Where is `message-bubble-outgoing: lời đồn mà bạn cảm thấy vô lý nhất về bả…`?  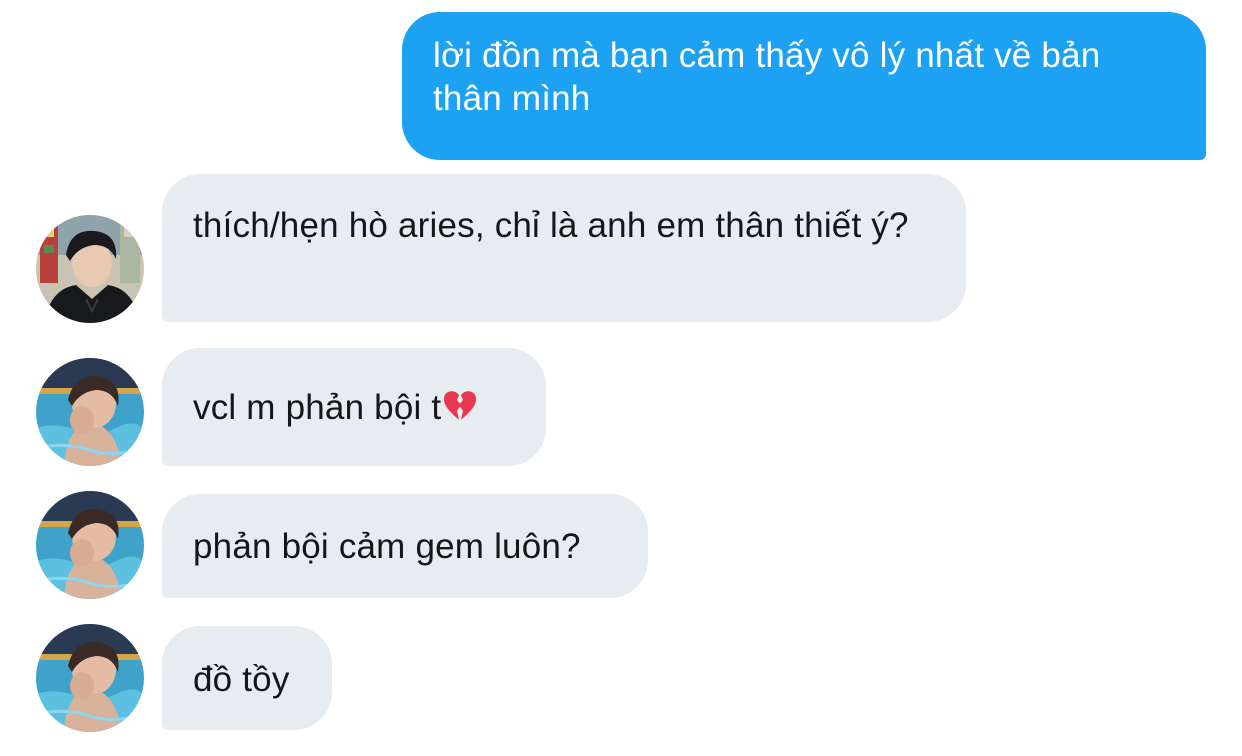 message-bubble-outgoing: lời đồn mà bạn cảm thấy vô lý nhất về bả… is located at coordinates (804, 86).